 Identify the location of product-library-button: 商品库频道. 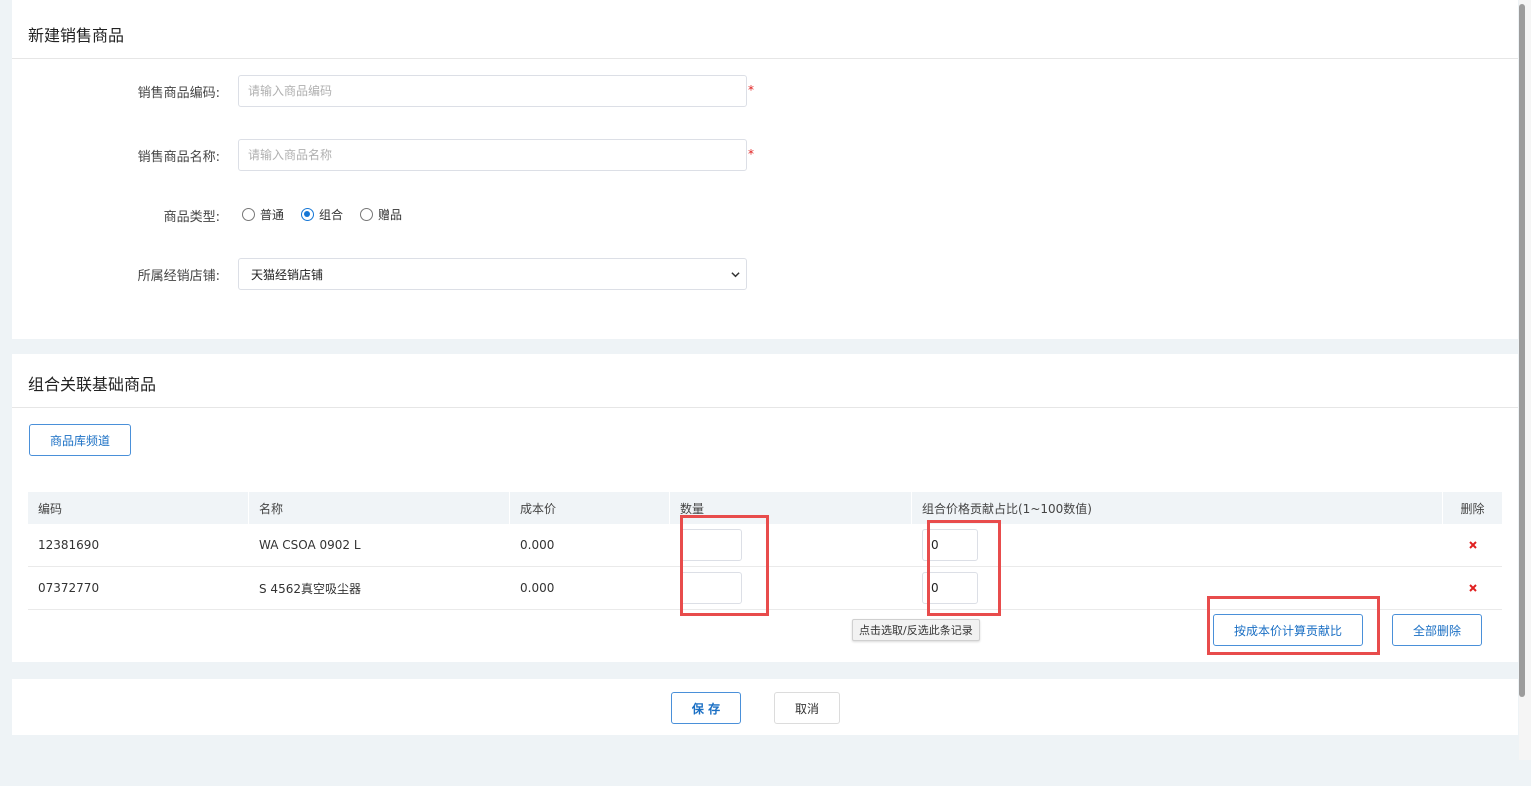
(80, 440).